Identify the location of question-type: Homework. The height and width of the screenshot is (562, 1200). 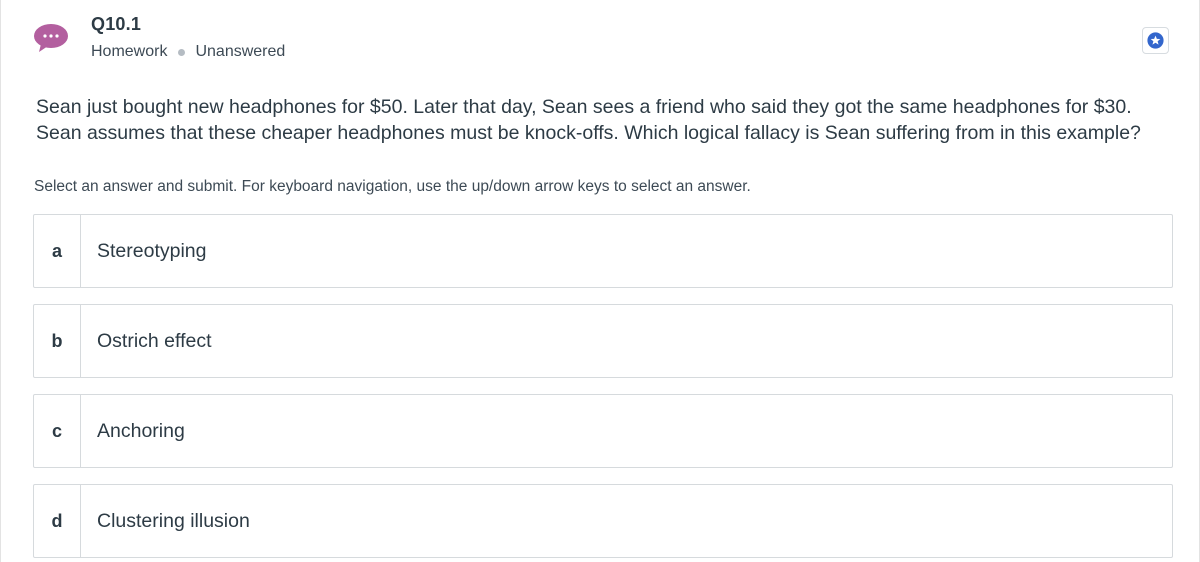
(129, 51).